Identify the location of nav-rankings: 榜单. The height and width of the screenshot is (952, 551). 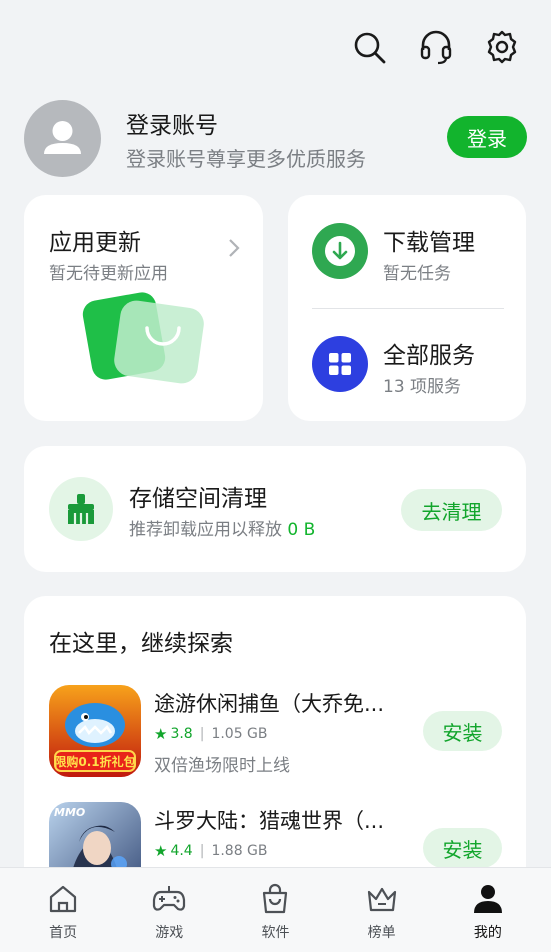
(382, 910).